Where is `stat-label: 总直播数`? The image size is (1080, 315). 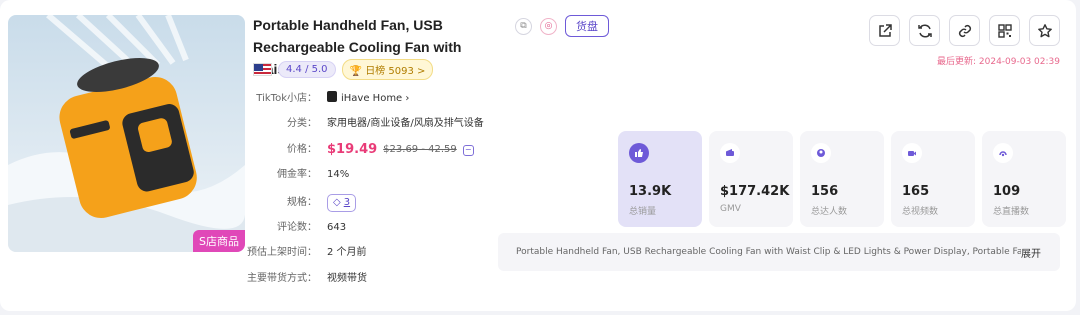
stat-label: 总直播数 is located at coordinates (1011, 212).